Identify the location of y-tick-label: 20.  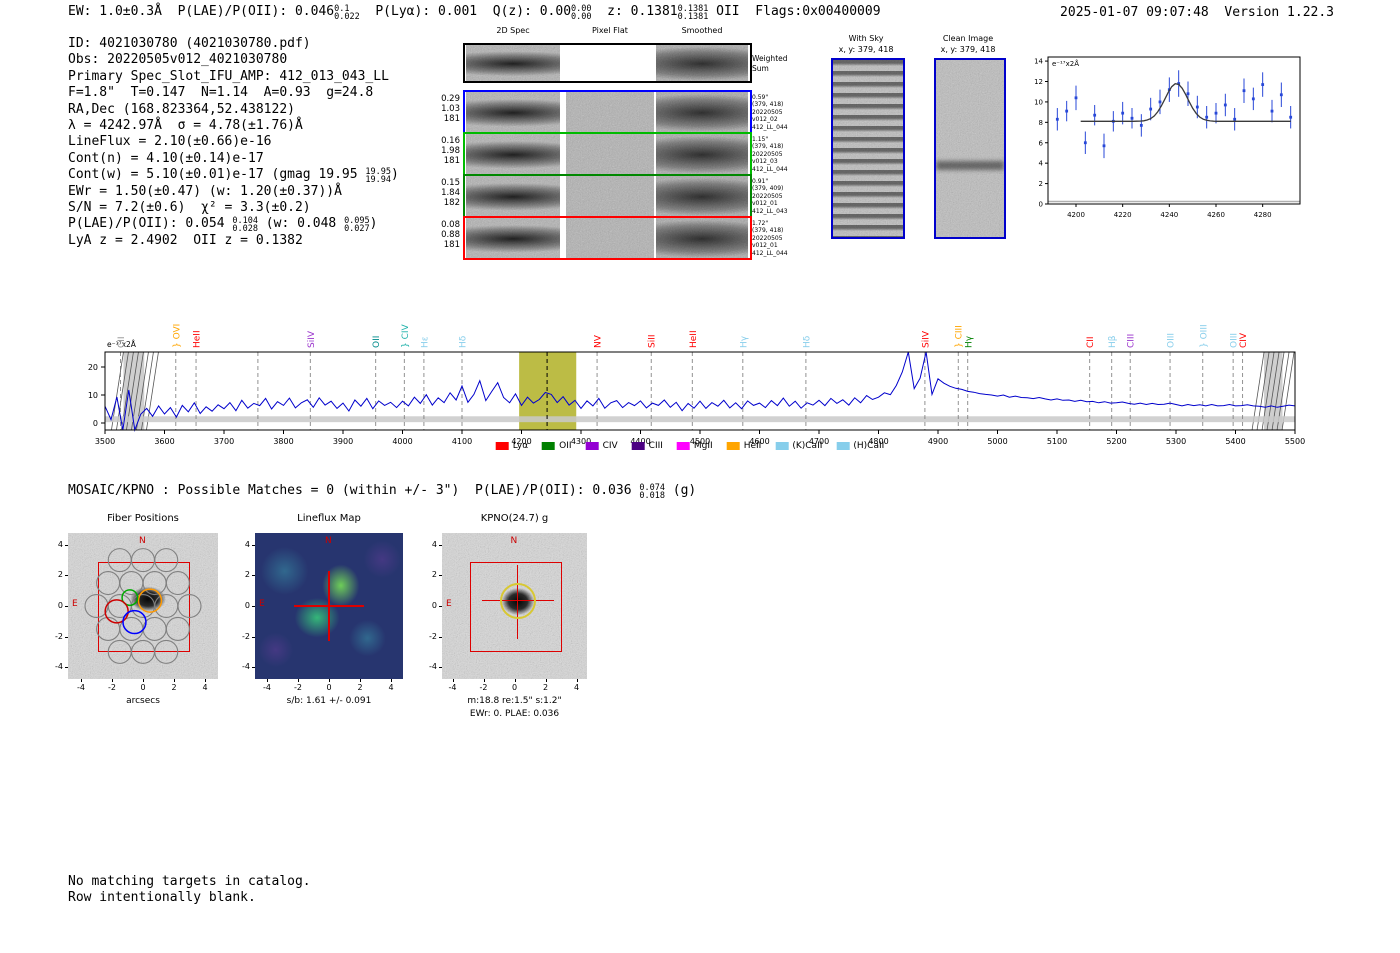
(93, 367).